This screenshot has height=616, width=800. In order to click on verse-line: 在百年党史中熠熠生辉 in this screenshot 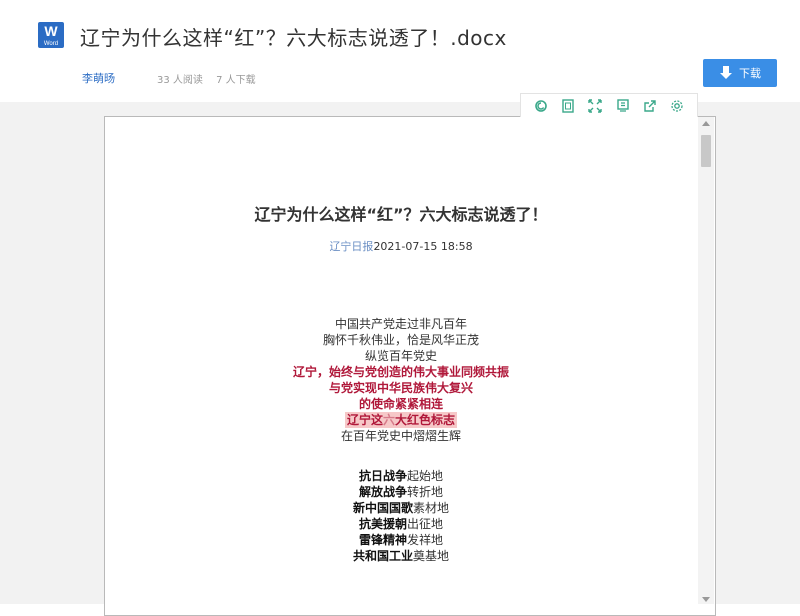, I will do `click(400, 436)`.